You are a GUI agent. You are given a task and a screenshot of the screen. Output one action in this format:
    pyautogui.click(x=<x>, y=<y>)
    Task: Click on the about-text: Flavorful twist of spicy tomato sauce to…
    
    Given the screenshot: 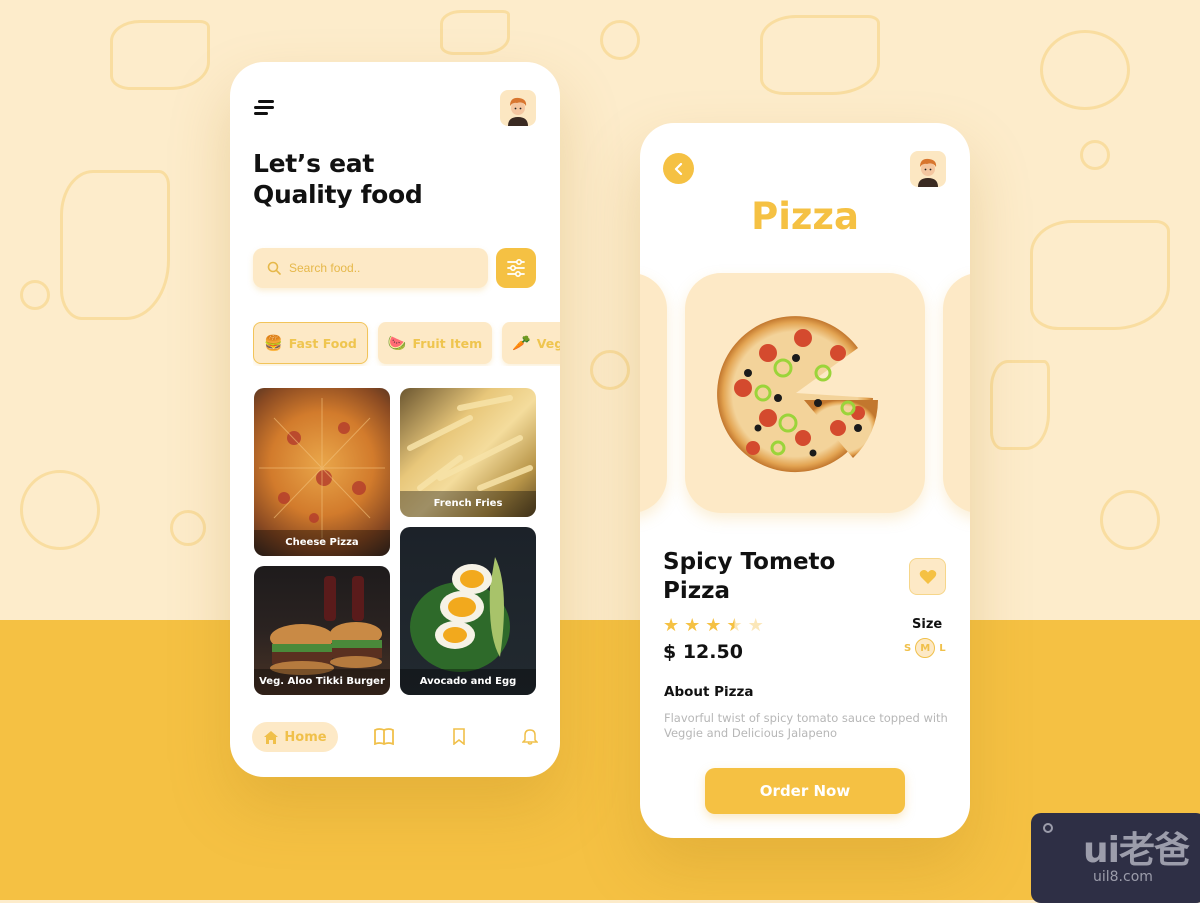 What is the action you would take?
    pyautogui.click(x=806, y=725)
    